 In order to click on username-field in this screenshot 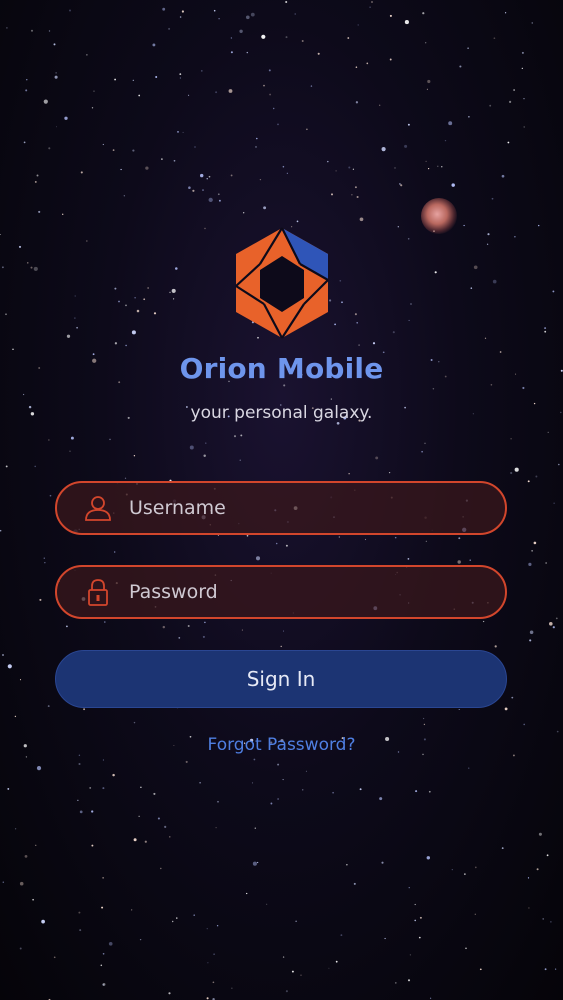, I will do `click(281, 508)`.